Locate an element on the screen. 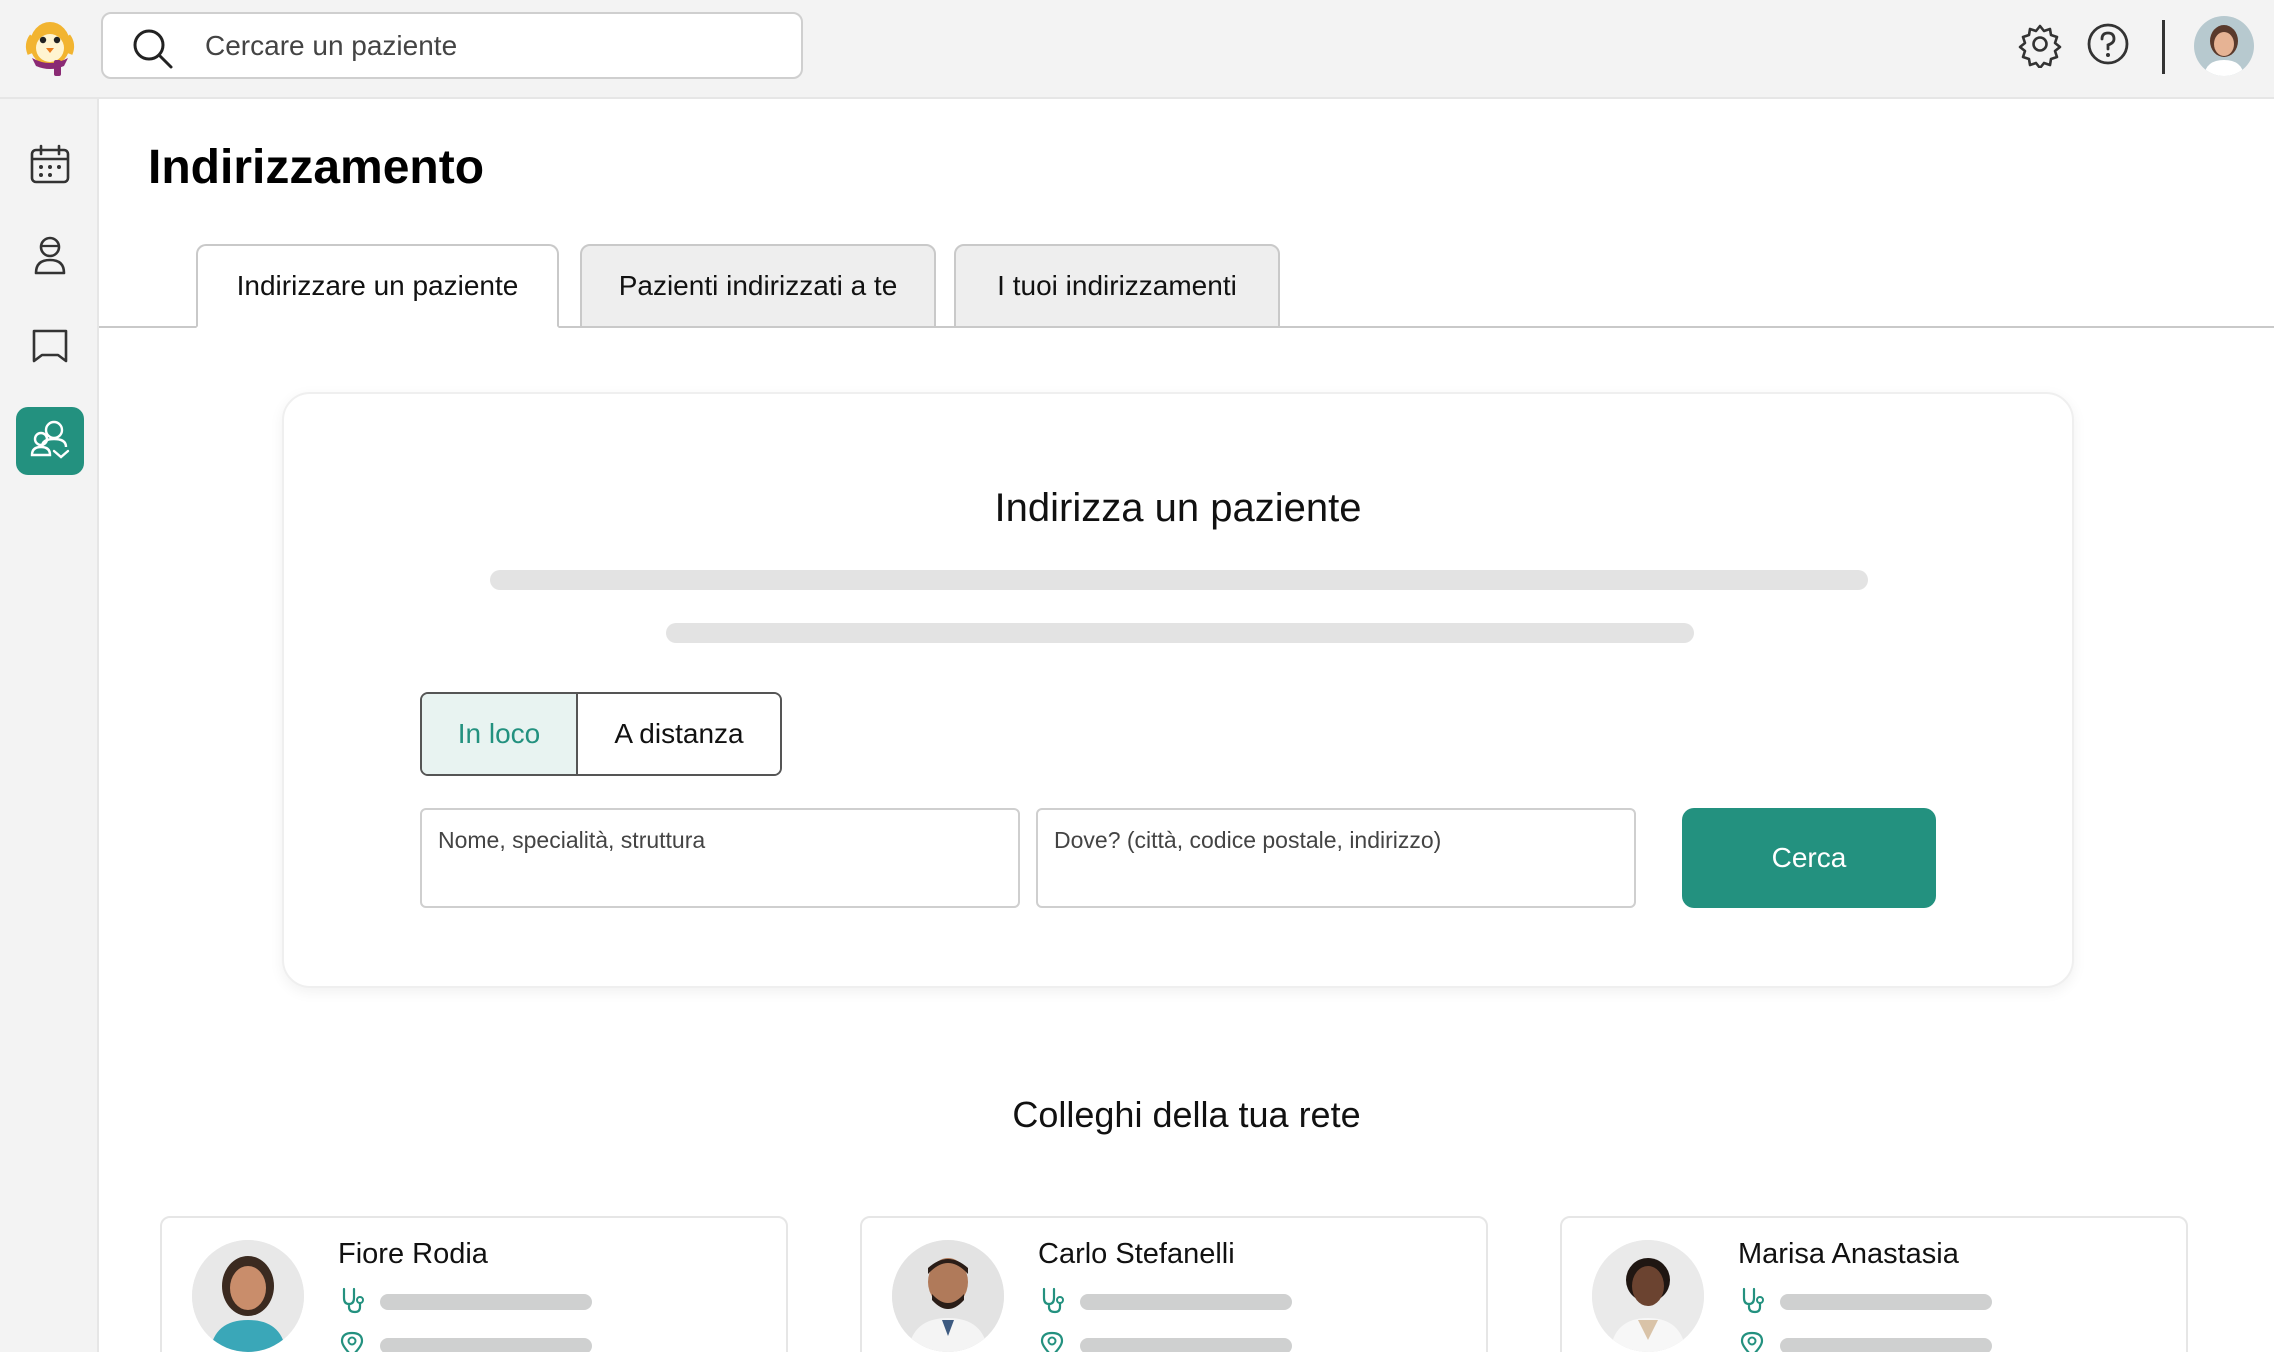 This screenshot has height=1352, width=2274. colleague-card: Carlo Stefanelli is located at coordinates (1174, 1284).